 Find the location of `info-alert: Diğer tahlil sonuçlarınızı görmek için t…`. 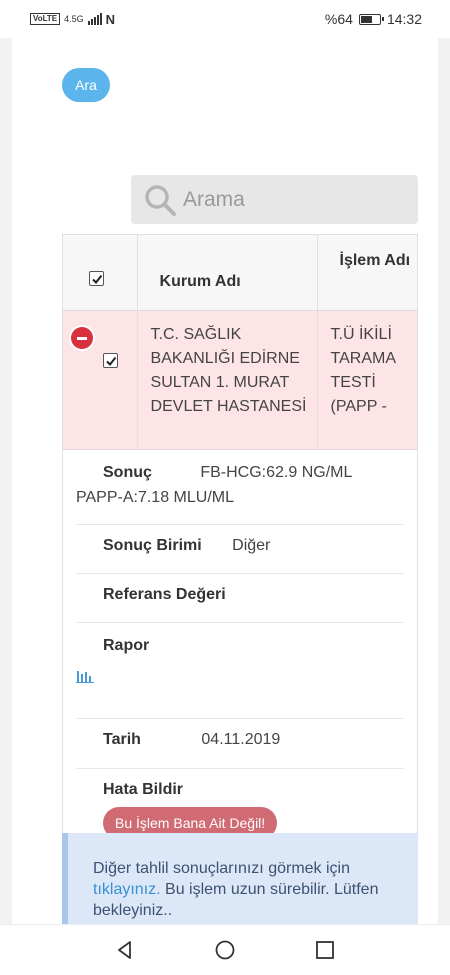

info-alert: Diğer tahlil sonuçlarınızı görmek için t… is located at coordinates (240, 878).